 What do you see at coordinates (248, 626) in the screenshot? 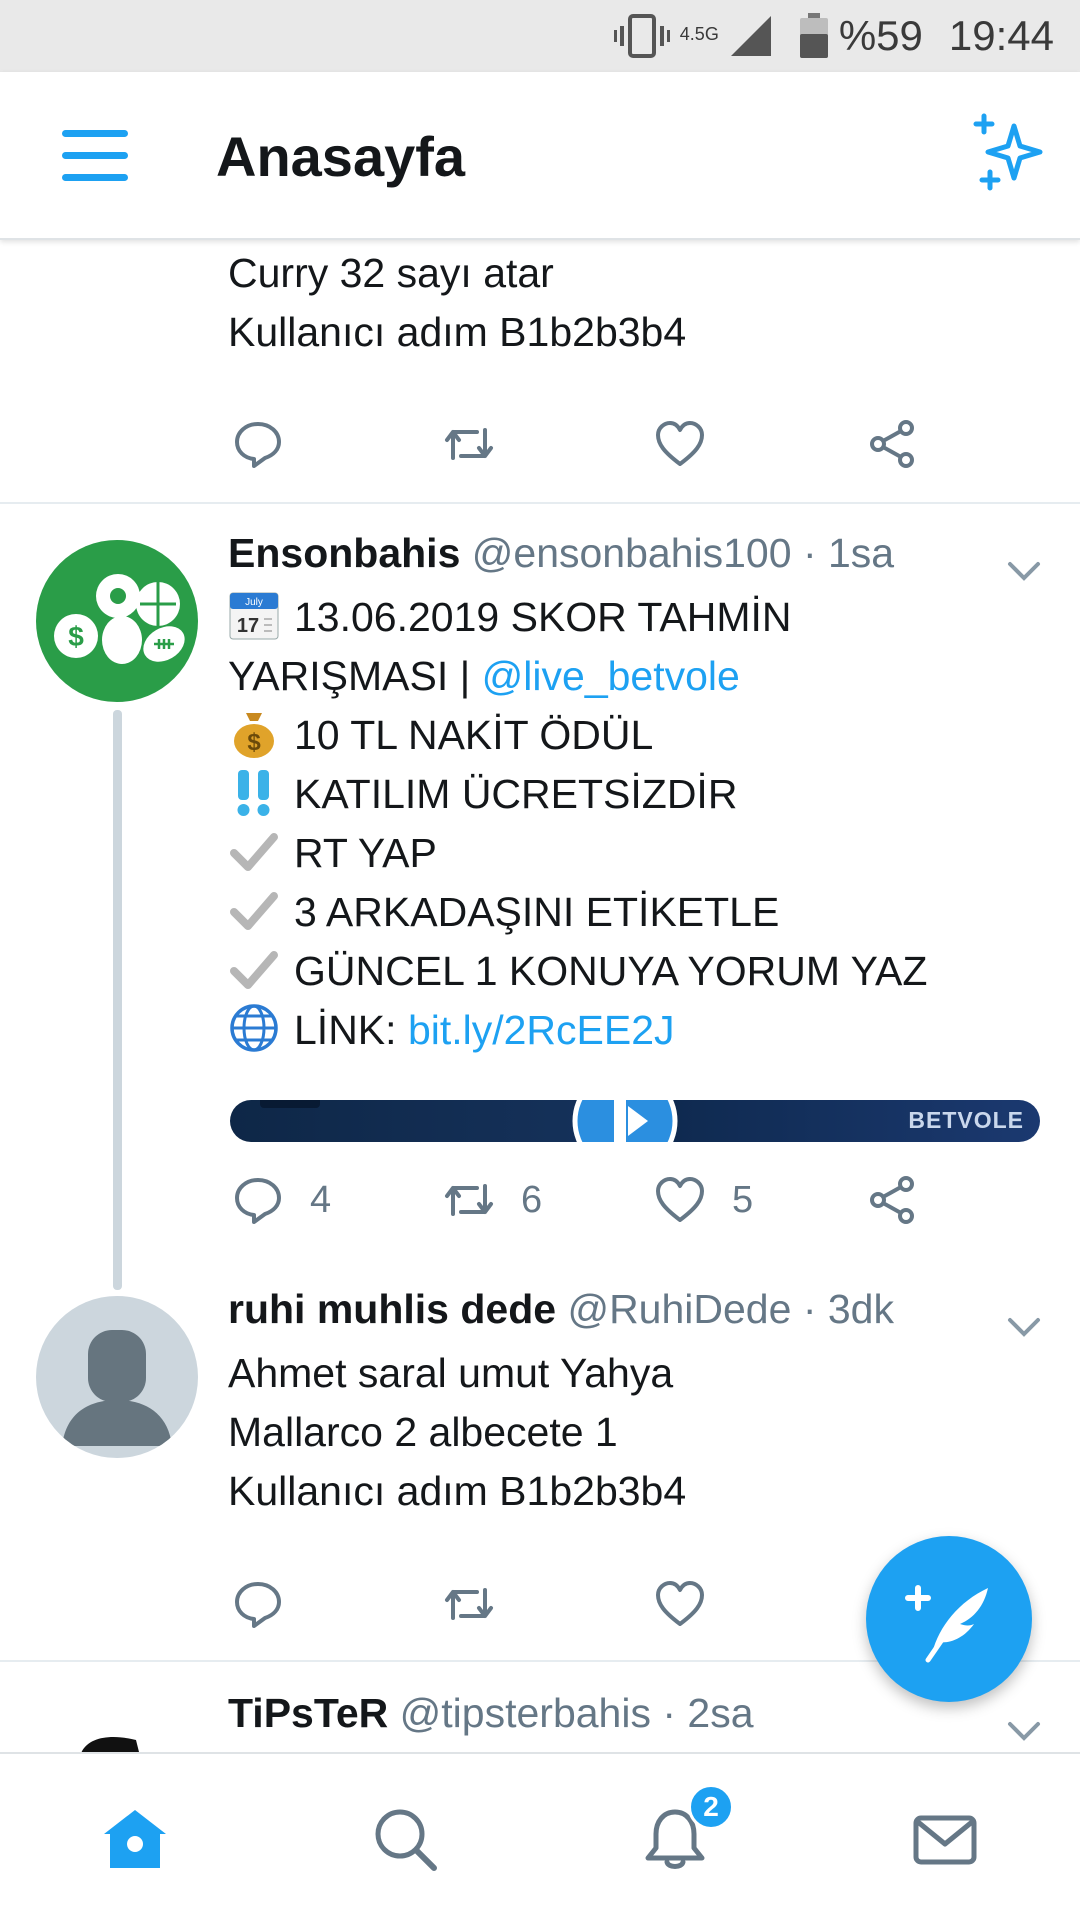
I see `calendar-day: 17` at bounding box center [248, 626].